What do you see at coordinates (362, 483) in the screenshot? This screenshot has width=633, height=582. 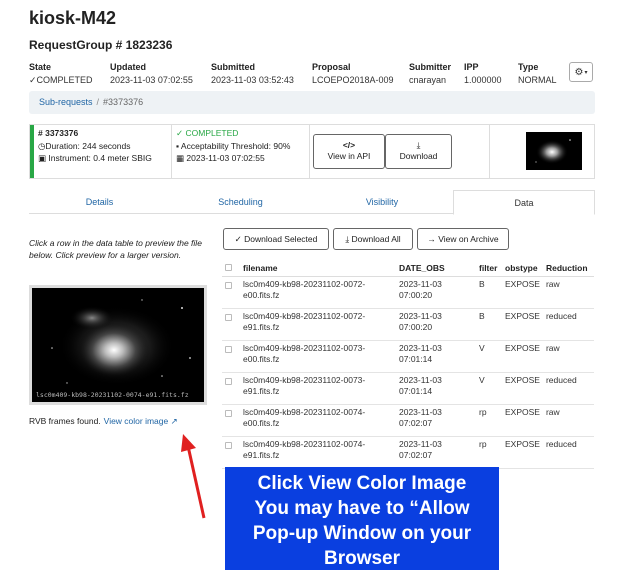 I see `callout-line-1: Click View Color Image` at bounding box center [362, 483].